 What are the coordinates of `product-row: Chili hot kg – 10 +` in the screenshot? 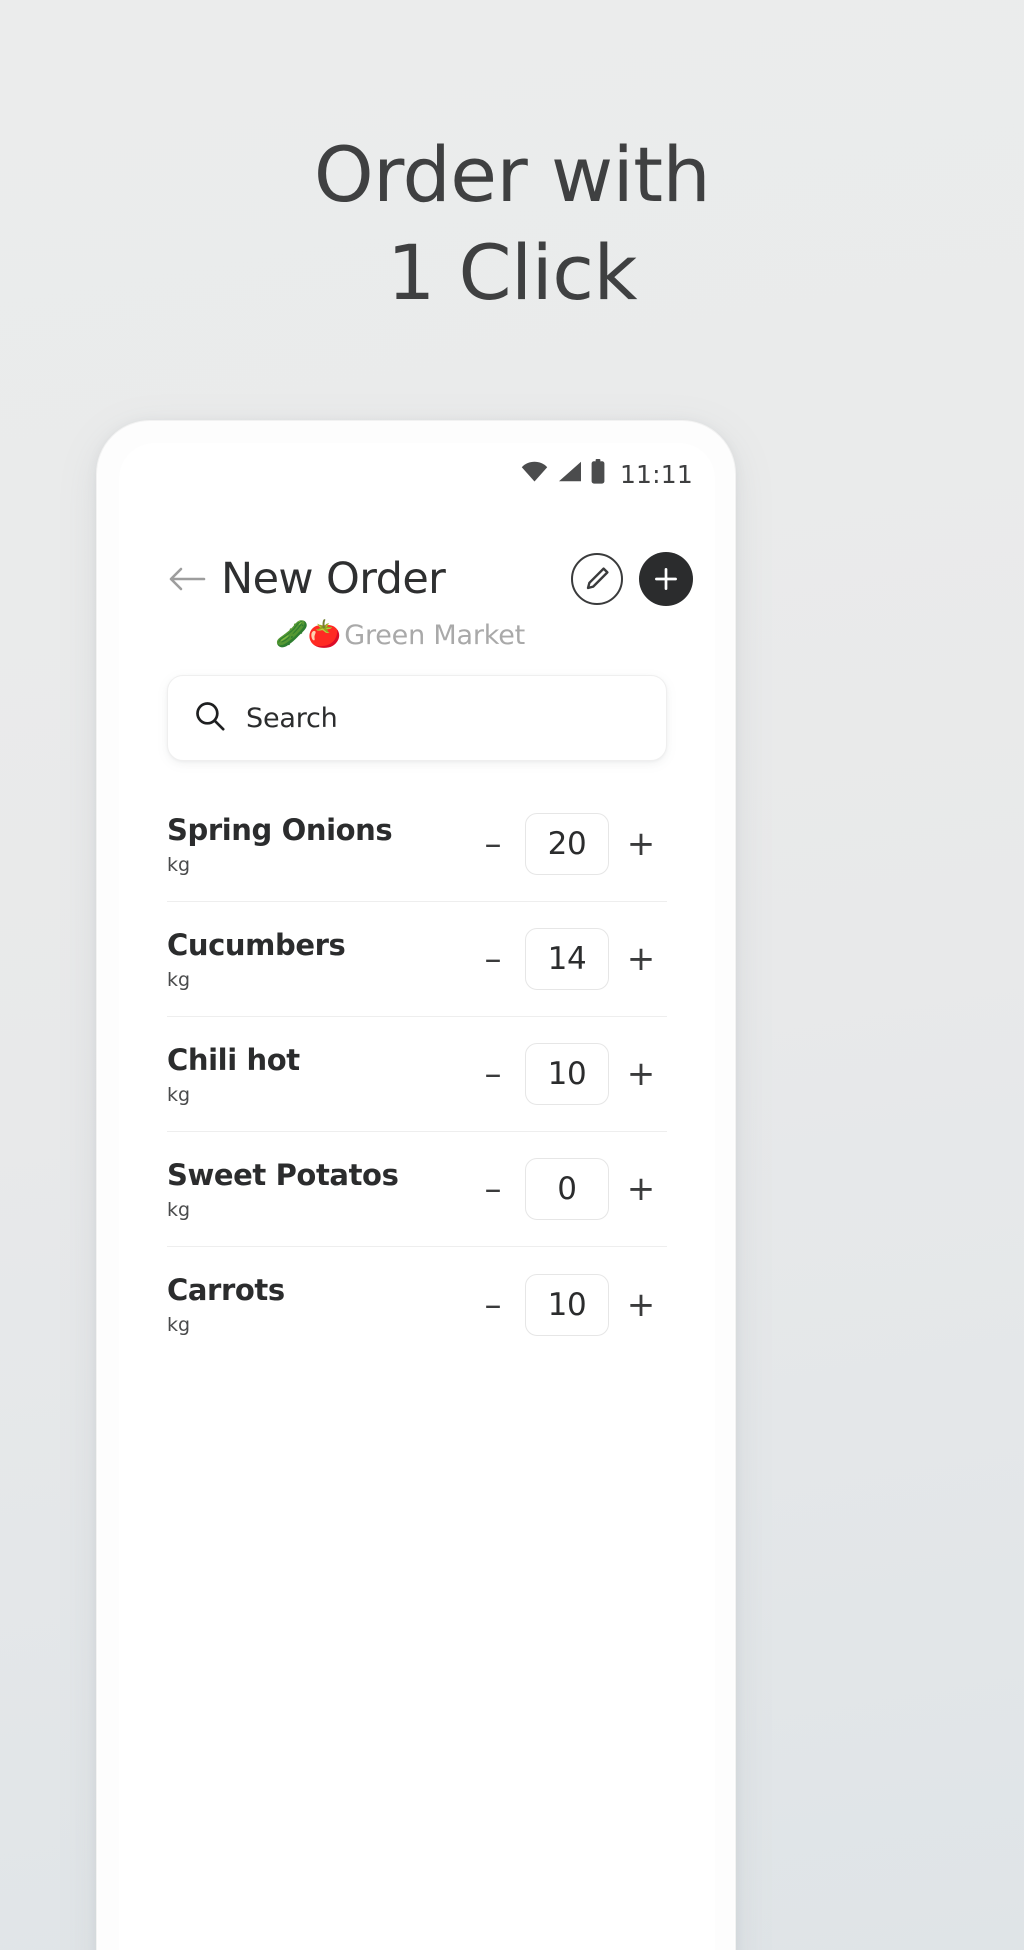 It's located at (417, 1074).